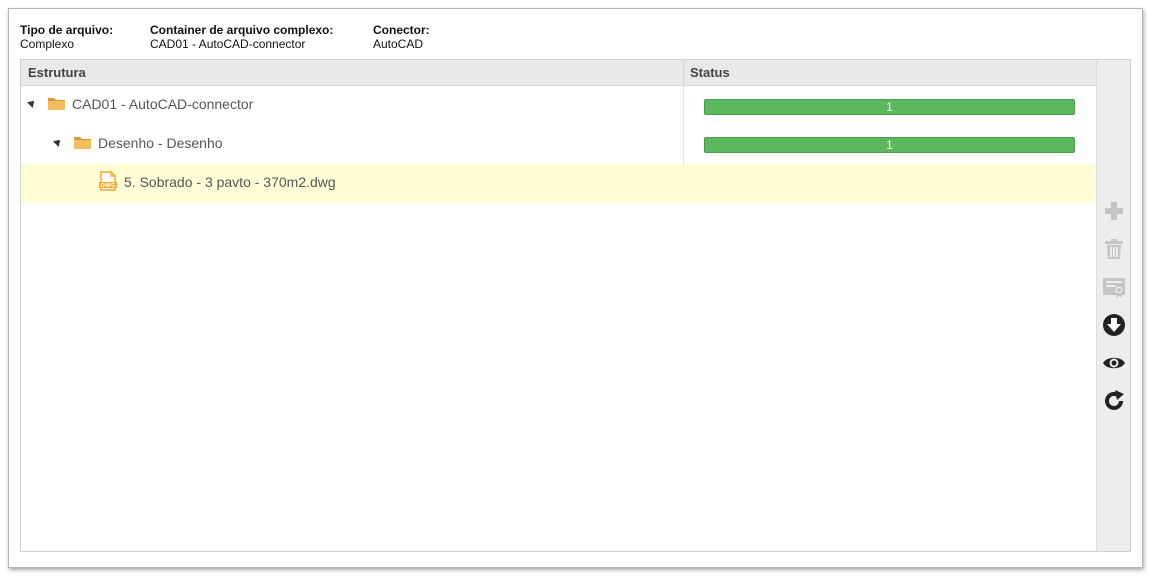 This screenshot has height=576, width=1151. Describe the element at coordinates (57, 72) in the screenshot. I see `column-header-structure: Estrutura` at that location.